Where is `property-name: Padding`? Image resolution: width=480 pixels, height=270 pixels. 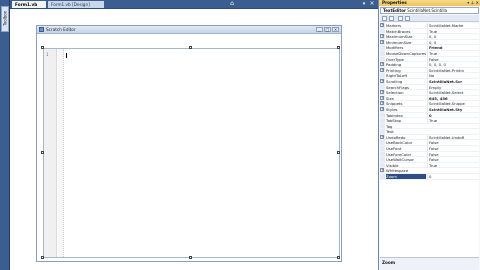 property-name: Padding is located at coordinates (394, 65).